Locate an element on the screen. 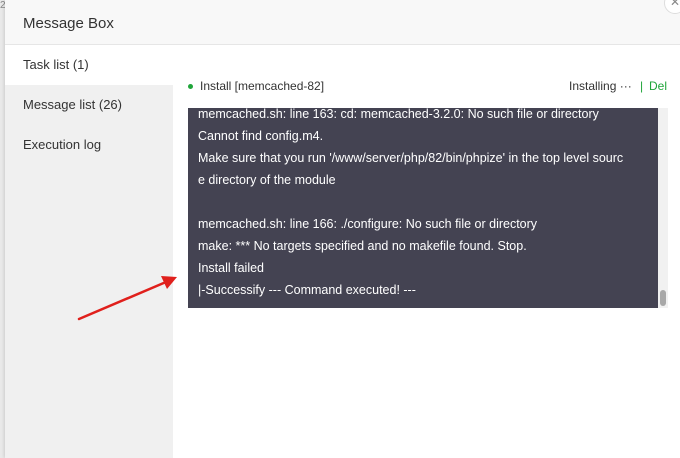 The width and height of the screenshot is (680, 458). log-line: |-Successify --- Command executed! --- is located at coordinates (307, 290).